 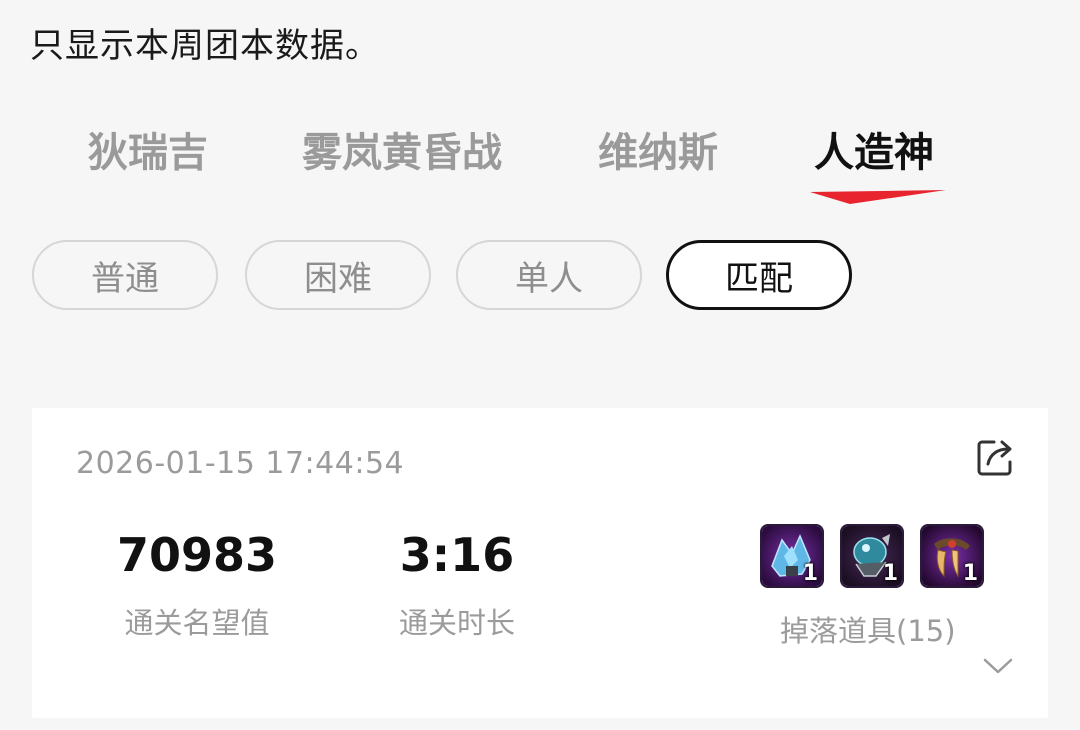 What do you see at coordinates (148, 149) in the screenshot?
I see `tab-dirregi: 狄瑞吉` at bounding box center [148, 149].